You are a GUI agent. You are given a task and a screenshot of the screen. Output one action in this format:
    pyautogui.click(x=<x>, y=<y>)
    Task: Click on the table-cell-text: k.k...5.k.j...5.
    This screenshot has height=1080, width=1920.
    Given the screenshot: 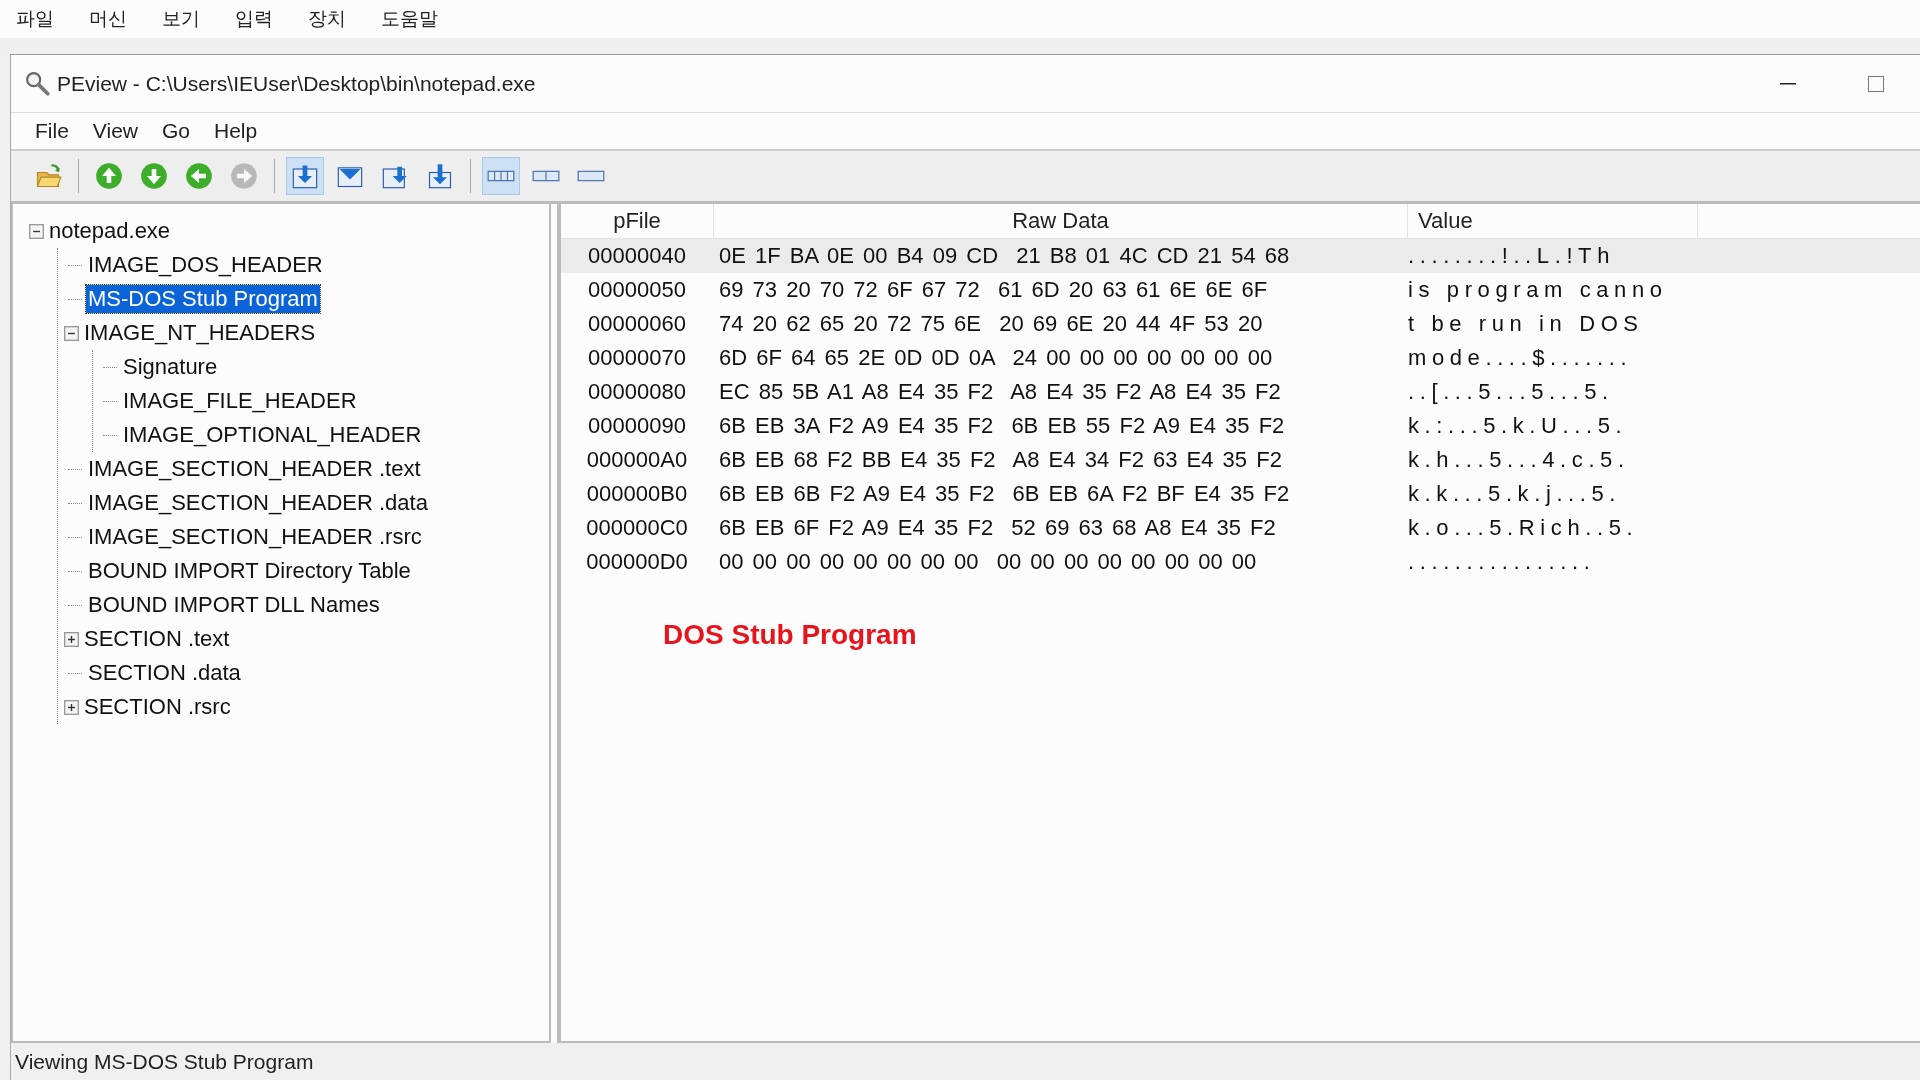 What is the action you would take?
    pyautogui.click(x=1515, y=494)
    